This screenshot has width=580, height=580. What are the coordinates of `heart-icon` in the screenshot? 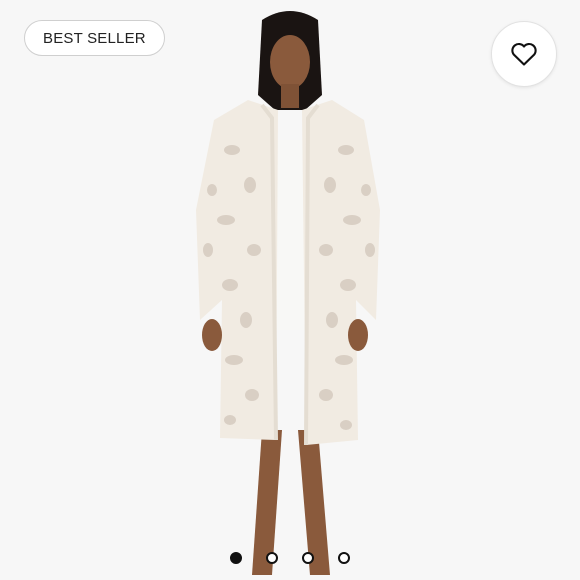 It's located at (524, 54).